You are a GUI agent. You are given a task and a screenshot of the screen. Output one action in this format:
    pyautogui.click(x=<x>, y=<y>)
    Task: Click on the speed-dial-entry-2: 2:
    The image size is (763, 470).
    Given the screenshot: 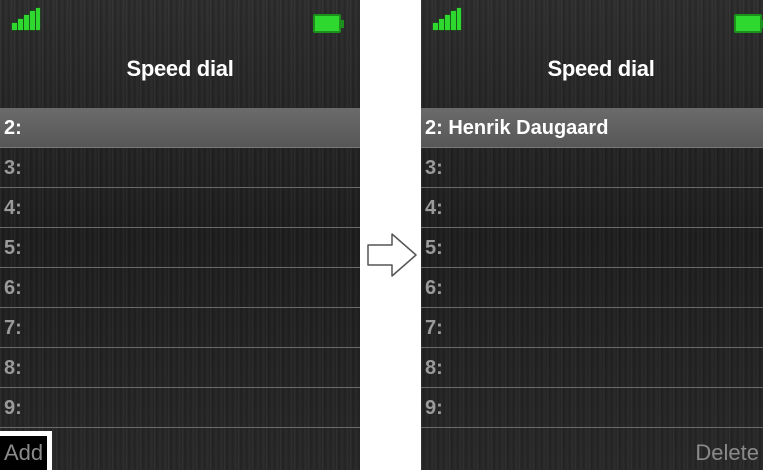 What is the action you would take?
    pyautogui.click(x=180, y=128)
    